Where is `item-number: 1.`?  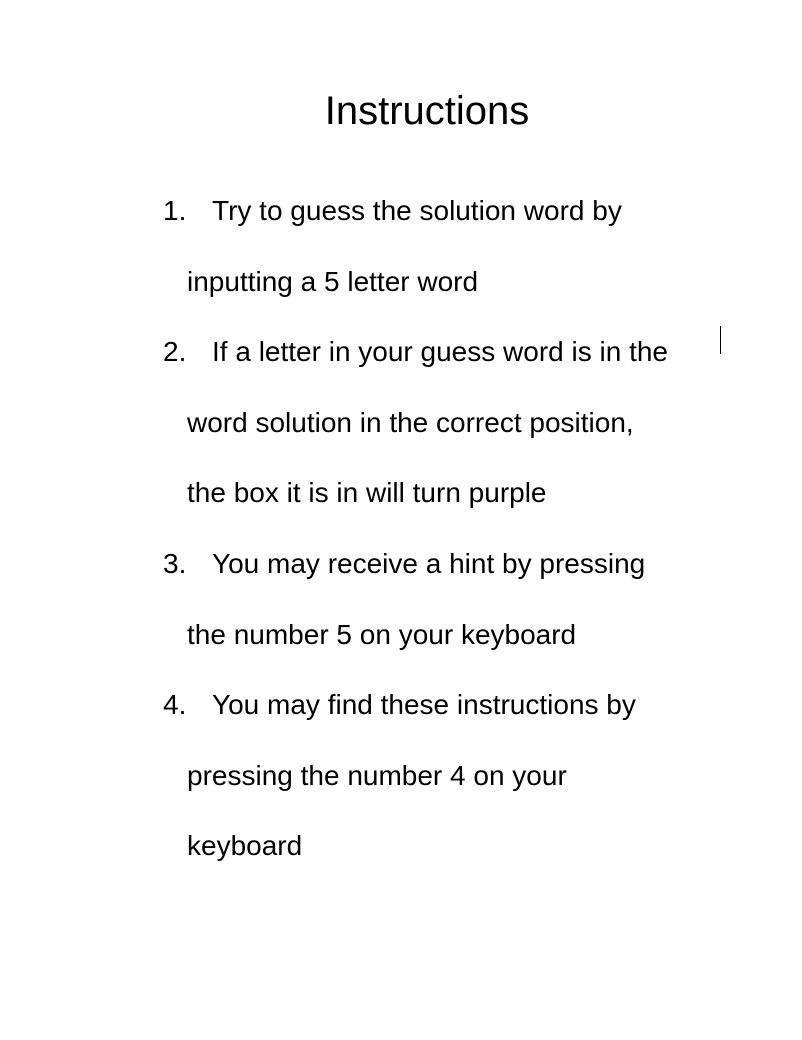
item-number: 1. is located at coordinates (175, 210).